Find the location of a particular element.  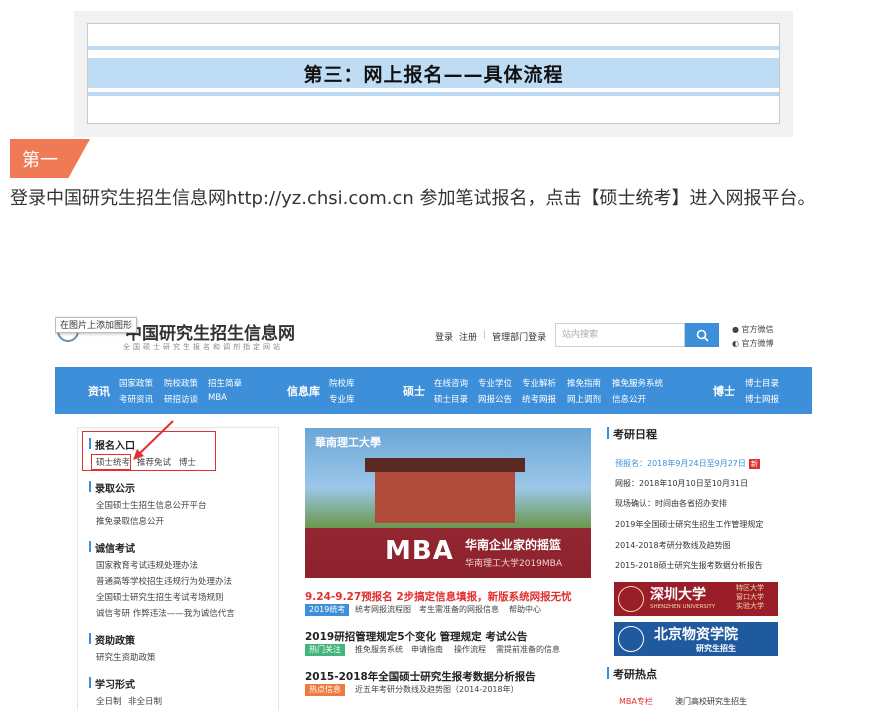

news-link: 需提前准备的信息 is located at coordinates (528, 649).